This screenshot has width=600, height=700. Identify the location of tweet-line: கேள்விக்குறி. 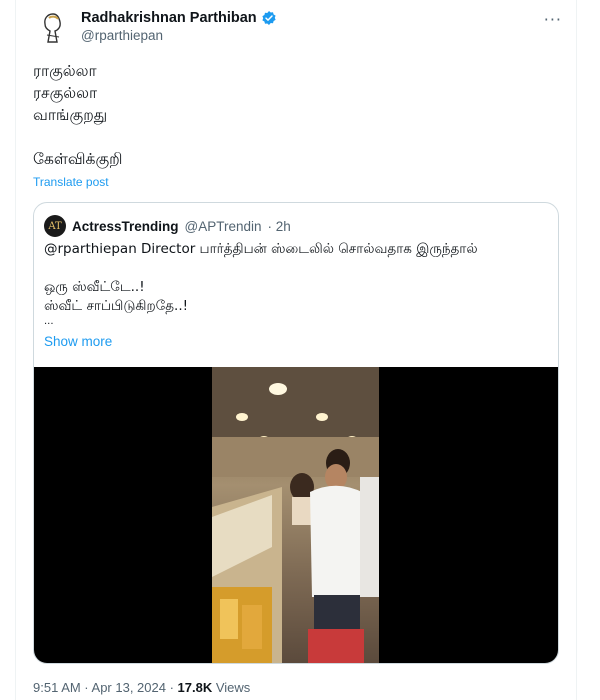
(78, 159).